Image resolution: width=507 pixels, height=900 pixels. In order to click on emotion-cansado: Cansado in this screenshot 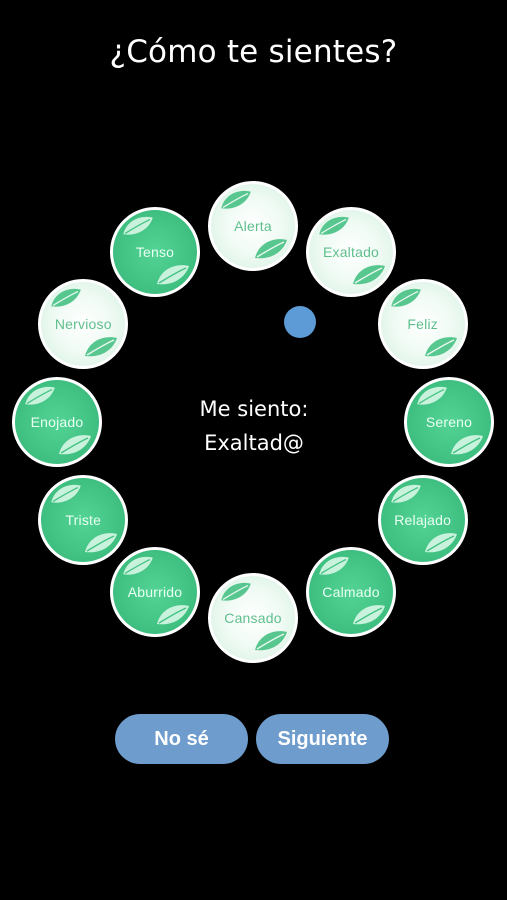, I will do `click(253, 618)`.